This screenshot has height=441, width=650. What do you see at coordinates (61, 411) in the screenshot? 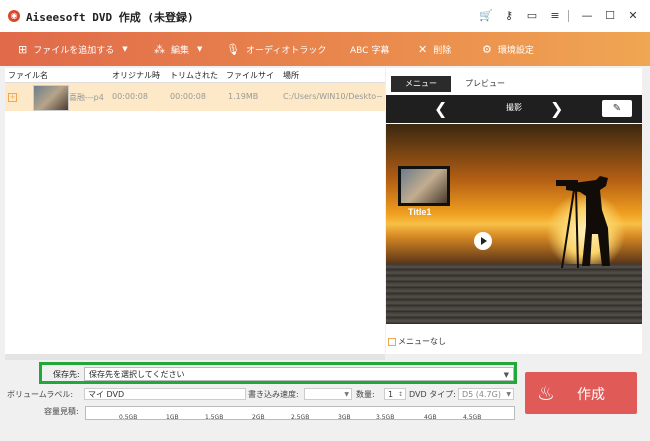
I see `capacity-label: 容量見積:` at bounding box center [61, 411].